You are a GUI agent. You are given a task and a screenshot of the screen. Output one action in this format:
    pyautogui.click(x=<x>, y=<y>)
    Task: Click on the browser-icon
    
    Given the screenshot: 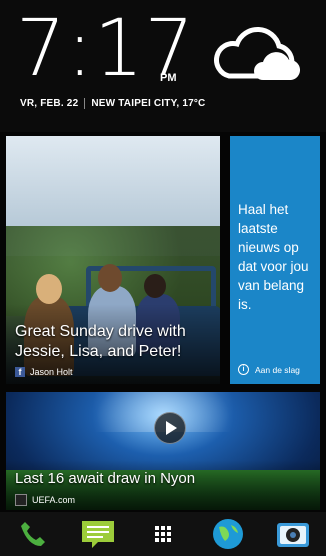 What is the action you would take?
    pyautogui.click(x=228, y=534)
    